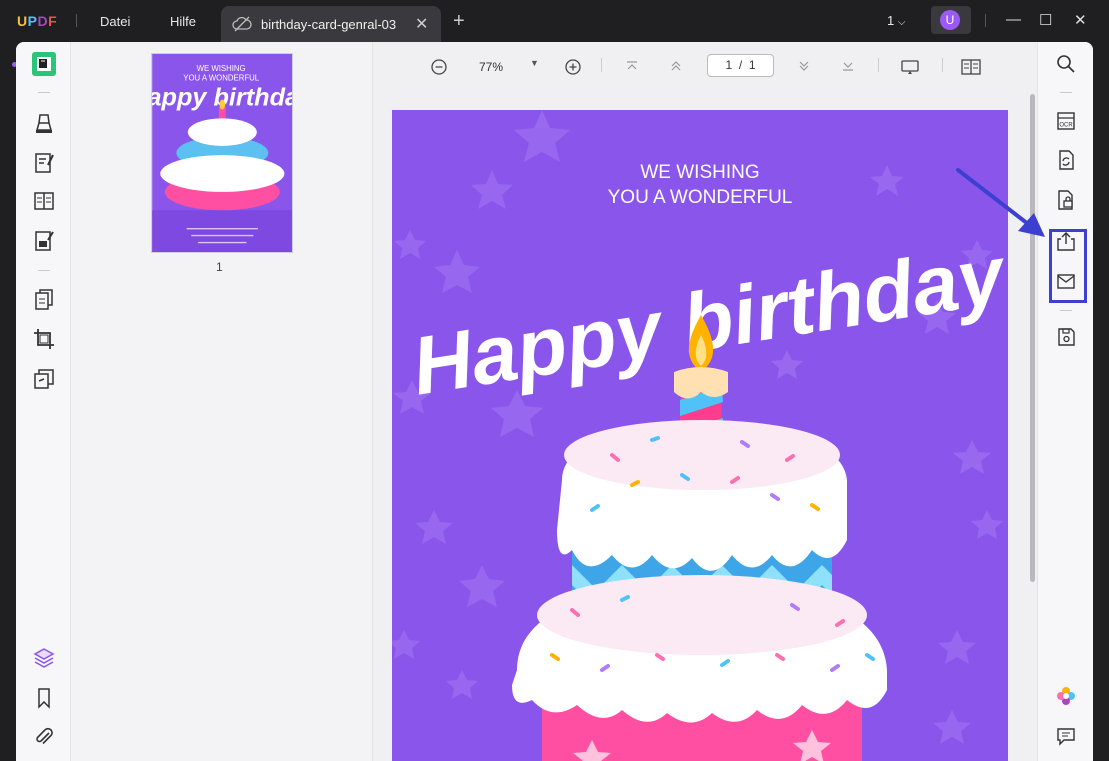  I want to click on card-line-2: YOU A WONDERFUL, so click(700, 197).